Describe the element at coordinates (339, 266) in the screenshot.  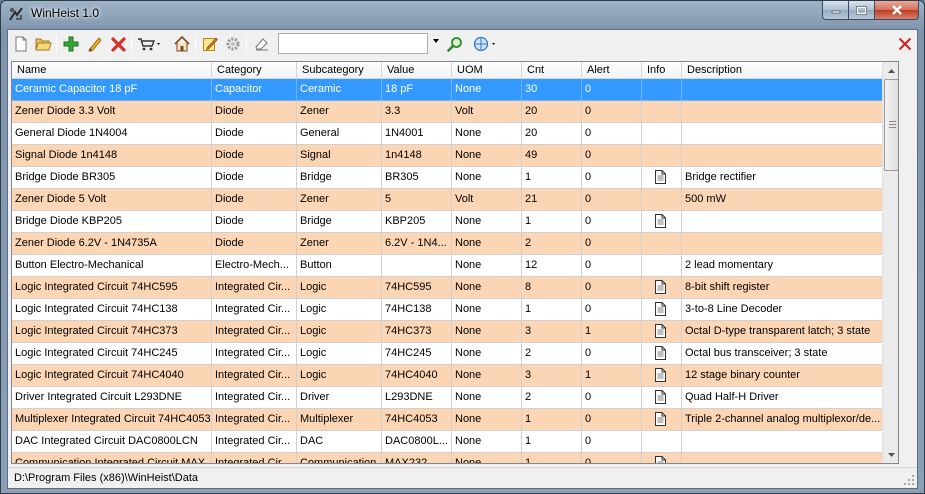
I see `cell-subcategory: Button` at that location.